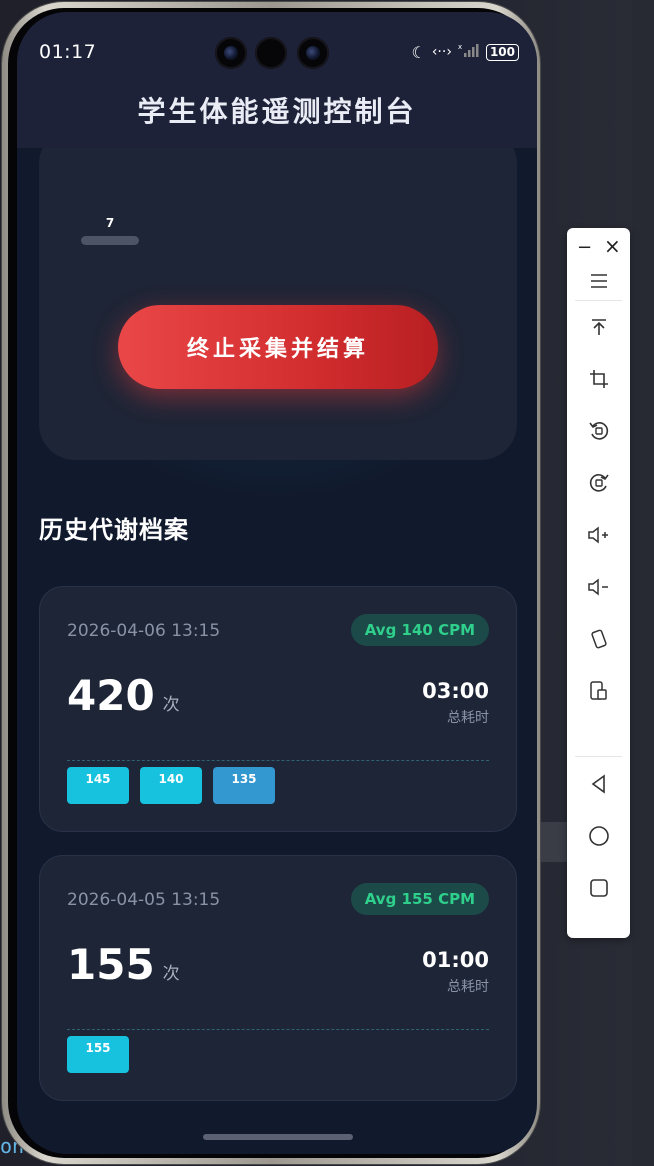 This screenshot has width=654, height=1166. I want to click on minute-chip: 145, so click(98, 785).